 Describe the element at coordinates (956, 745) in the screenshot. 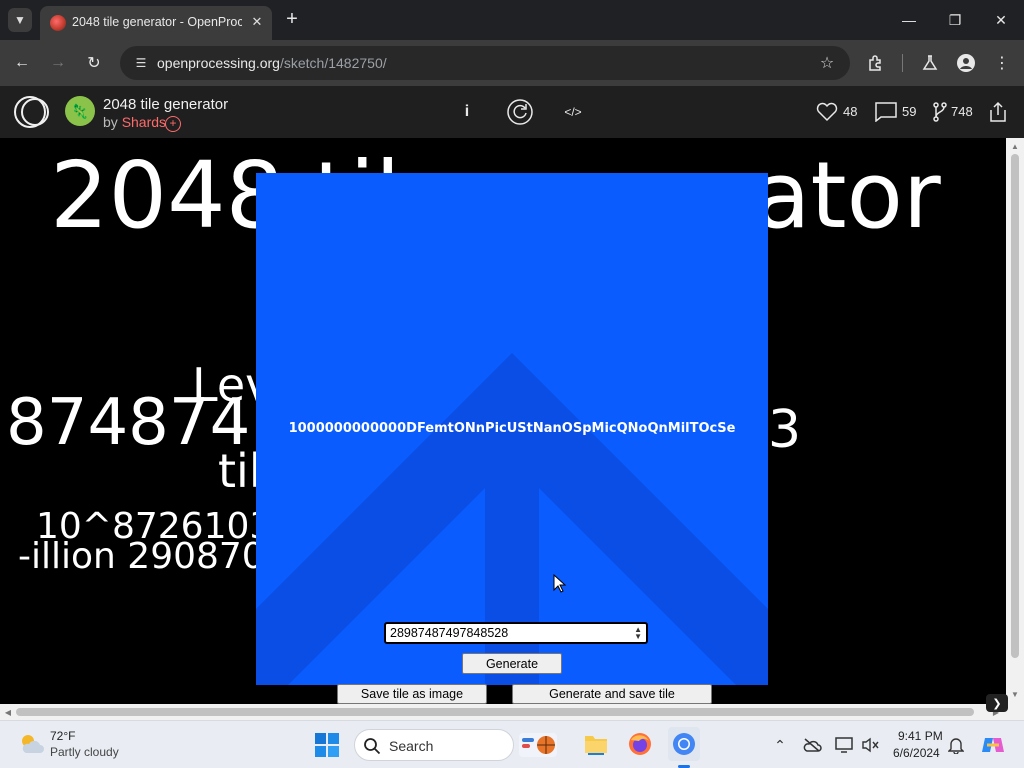

I see `notification-bell-icon` at that location.